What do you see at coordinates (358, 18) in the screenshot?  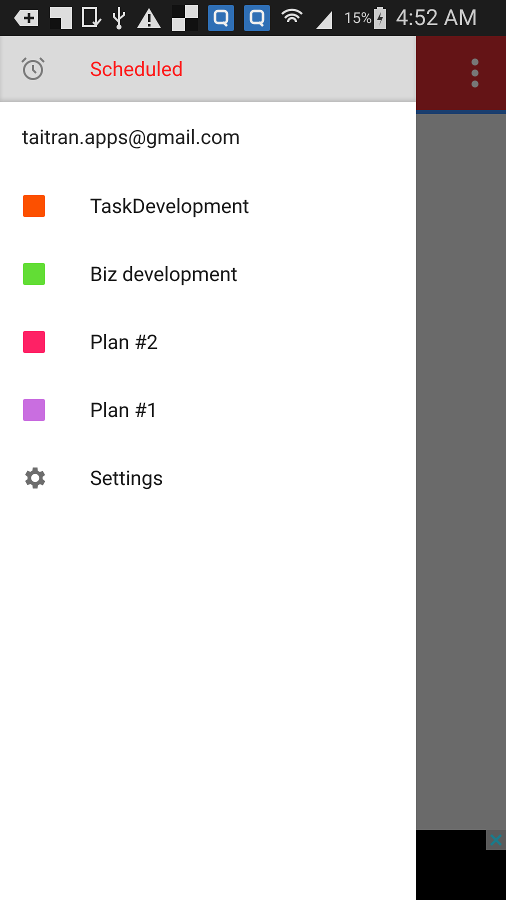 I see `battery-percentage: 15%` at bounding box center [358, 18].